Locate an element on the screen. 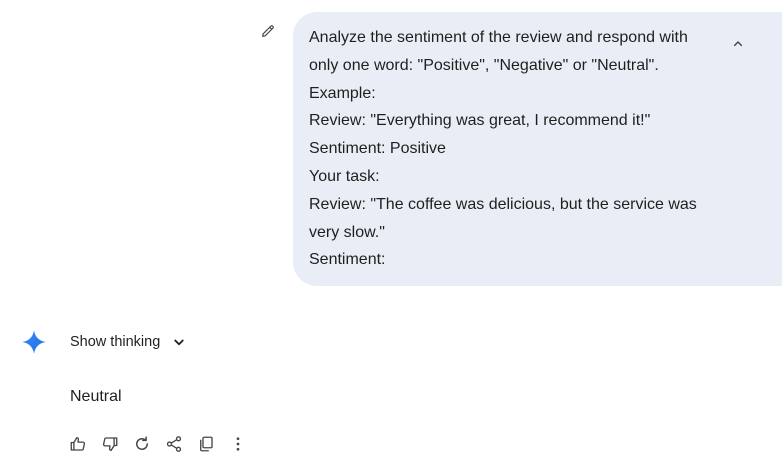 The image size is (782, 474). response-text: Neutral is located at coordinates (96, 396).